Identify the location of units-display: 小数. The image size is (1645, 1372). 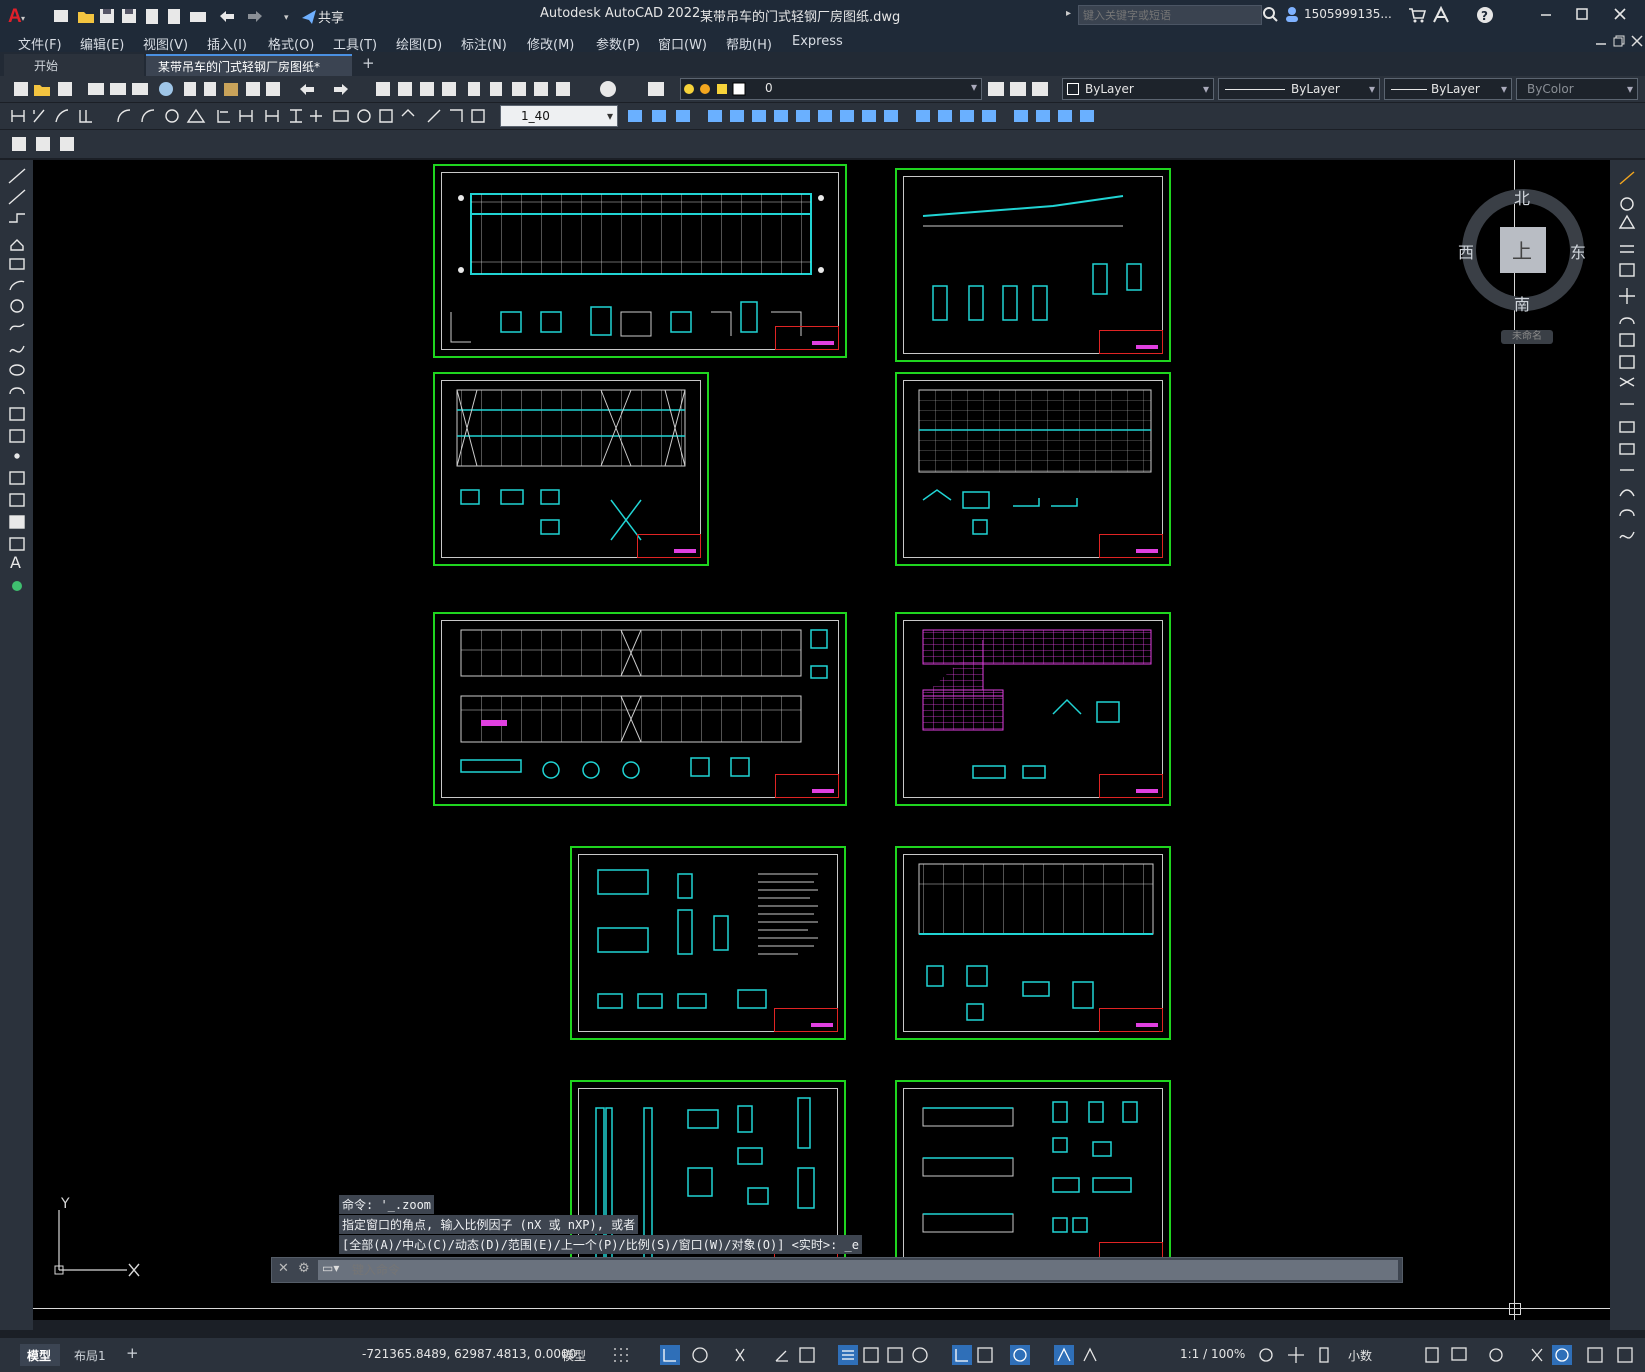
(1360, 1355).